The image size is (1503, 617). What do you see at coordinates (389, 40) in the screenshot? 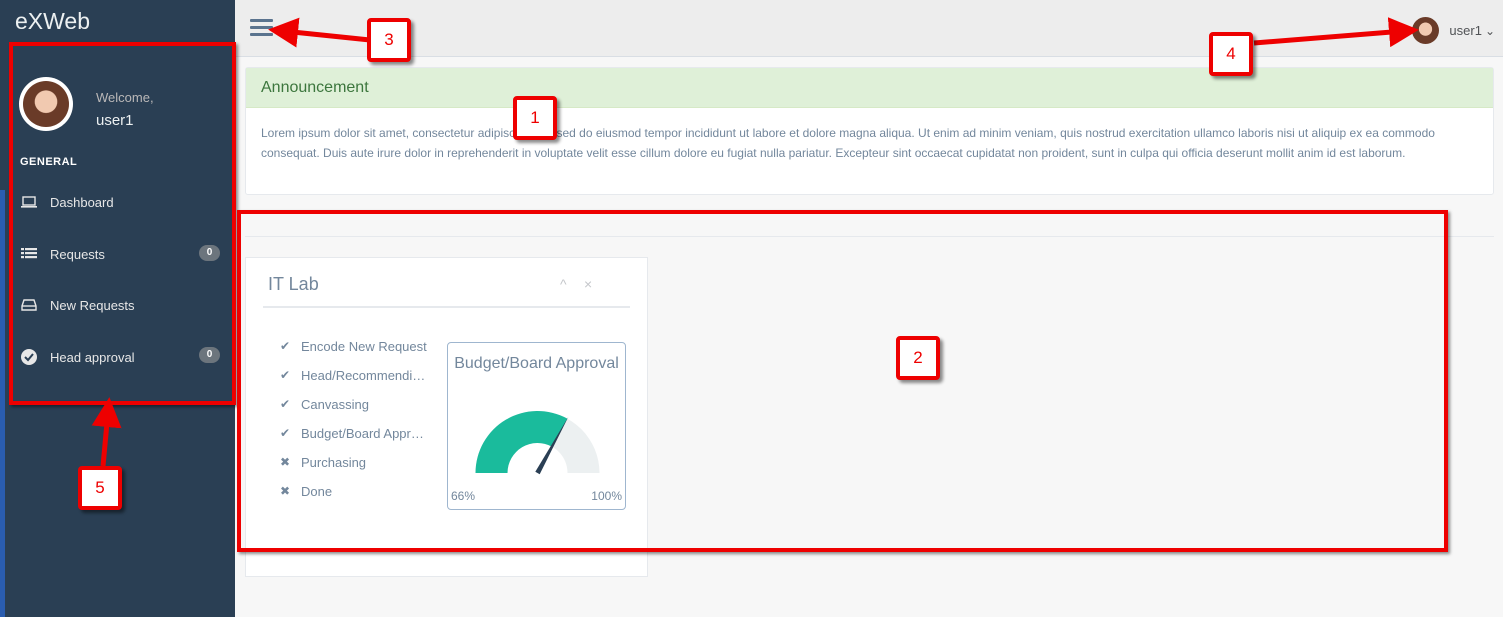
I see `callout-3: 3` at bounding box center [389, 40].